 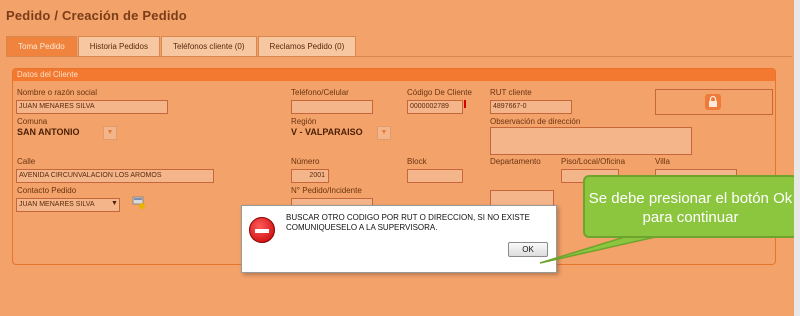 I want to click on scrollbar, so click(x=797, y=158).